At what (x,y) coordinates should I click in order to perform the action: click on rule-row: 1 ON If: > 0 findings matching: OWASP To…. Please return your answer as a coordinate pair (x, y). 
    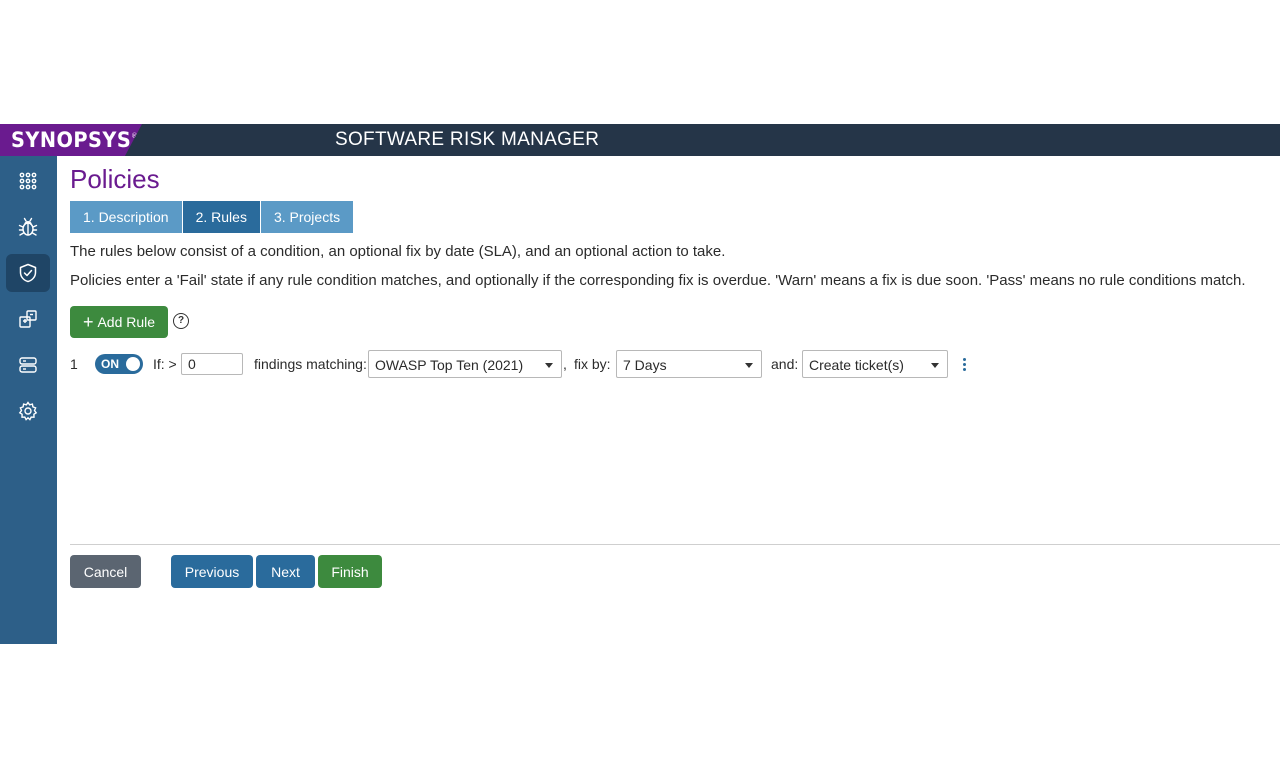
    Looking at the image, I should click on (670, 364).